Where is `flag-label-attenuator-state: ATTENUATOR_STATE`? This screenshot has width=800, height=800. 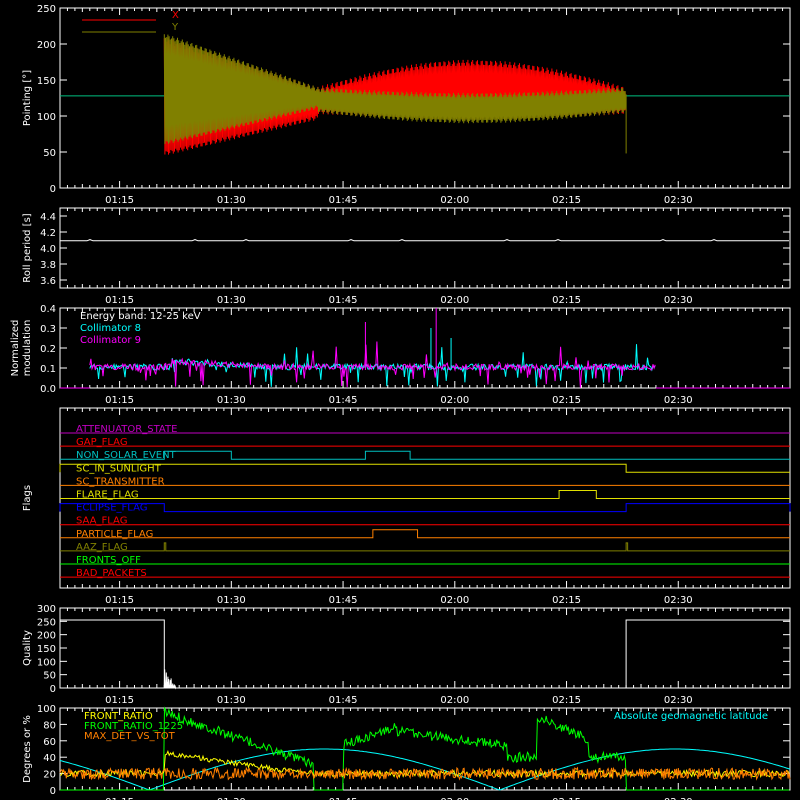 flag-label-attenuator-state: ATTENUATOR_STATE is located at coordinates (126, 429).